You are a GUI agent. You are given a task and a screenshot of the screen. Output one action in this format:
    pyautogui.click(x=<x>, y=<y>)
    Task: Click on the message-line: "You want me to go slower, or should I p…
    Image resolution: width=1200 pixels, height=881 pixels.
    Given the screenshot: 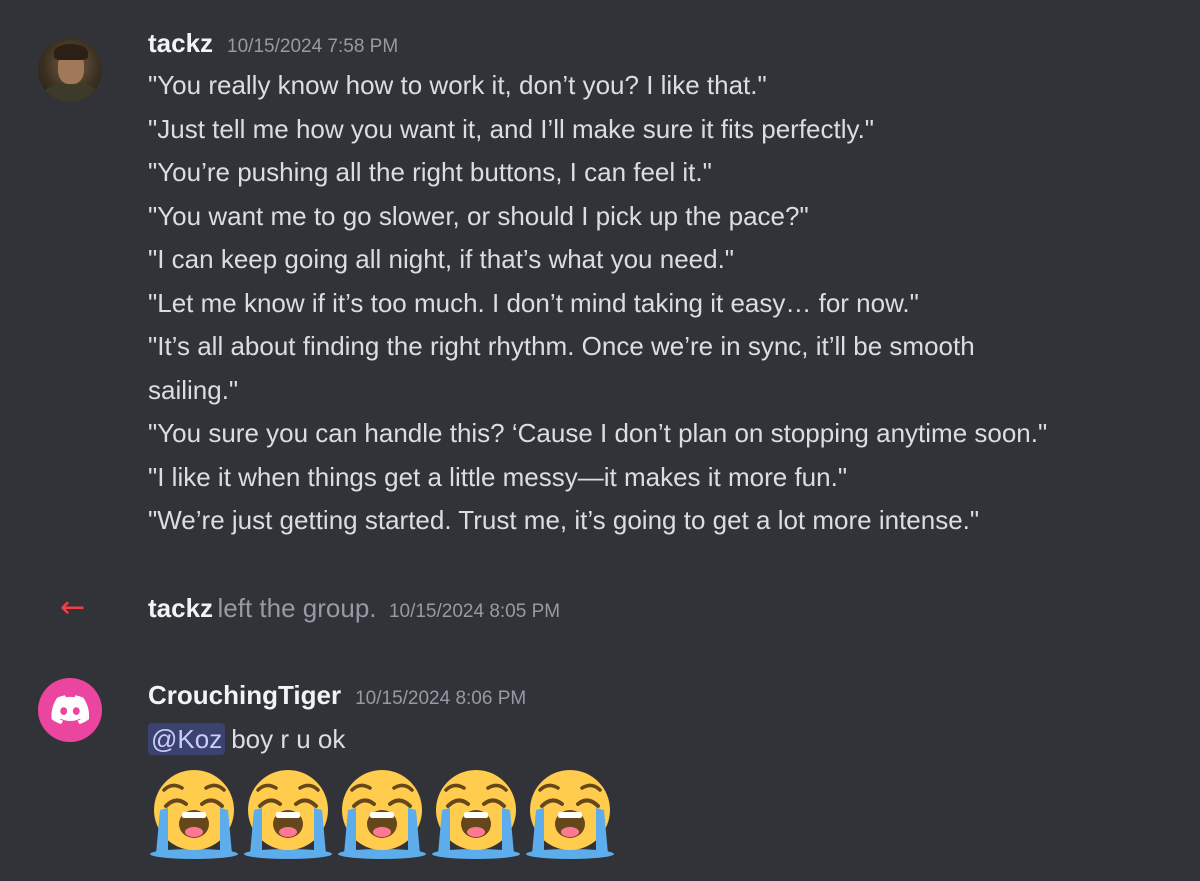 What is the action you would take?
    pyautogui.click(x=478, y=215)
    